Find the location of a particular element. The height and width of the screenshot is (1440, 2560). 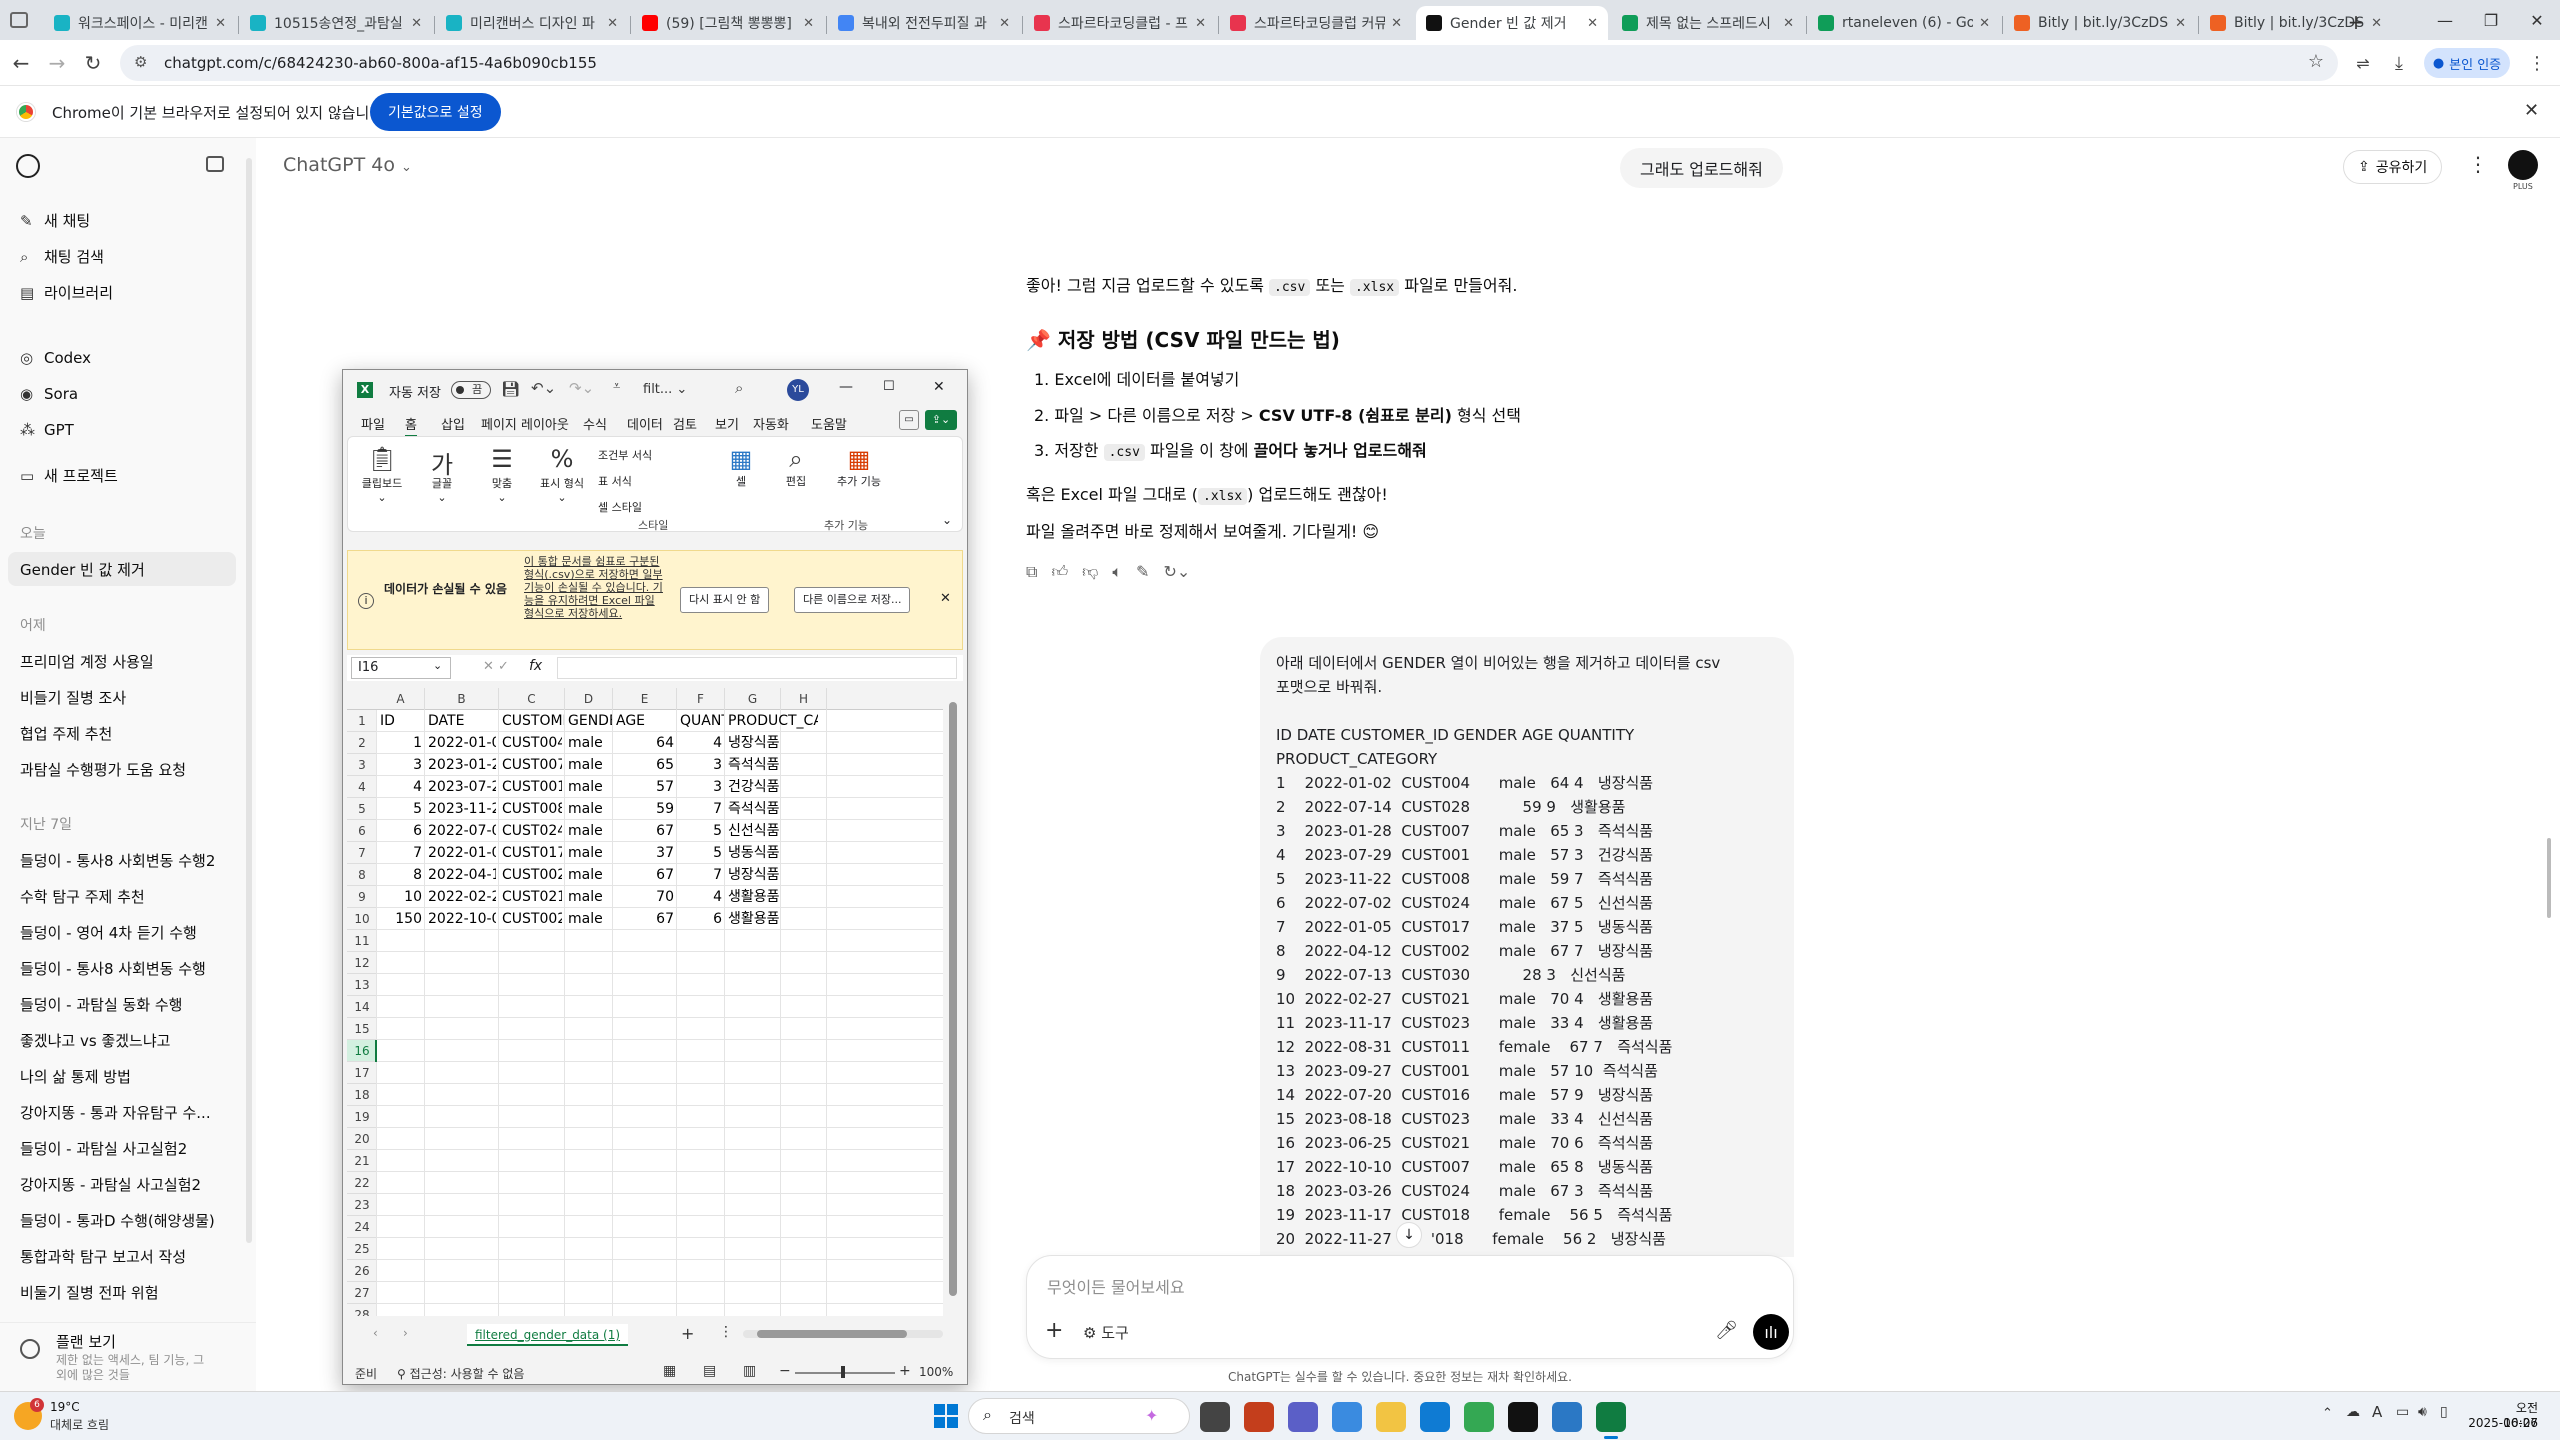

task-view-icon is located at coordinates (1215, 1417).